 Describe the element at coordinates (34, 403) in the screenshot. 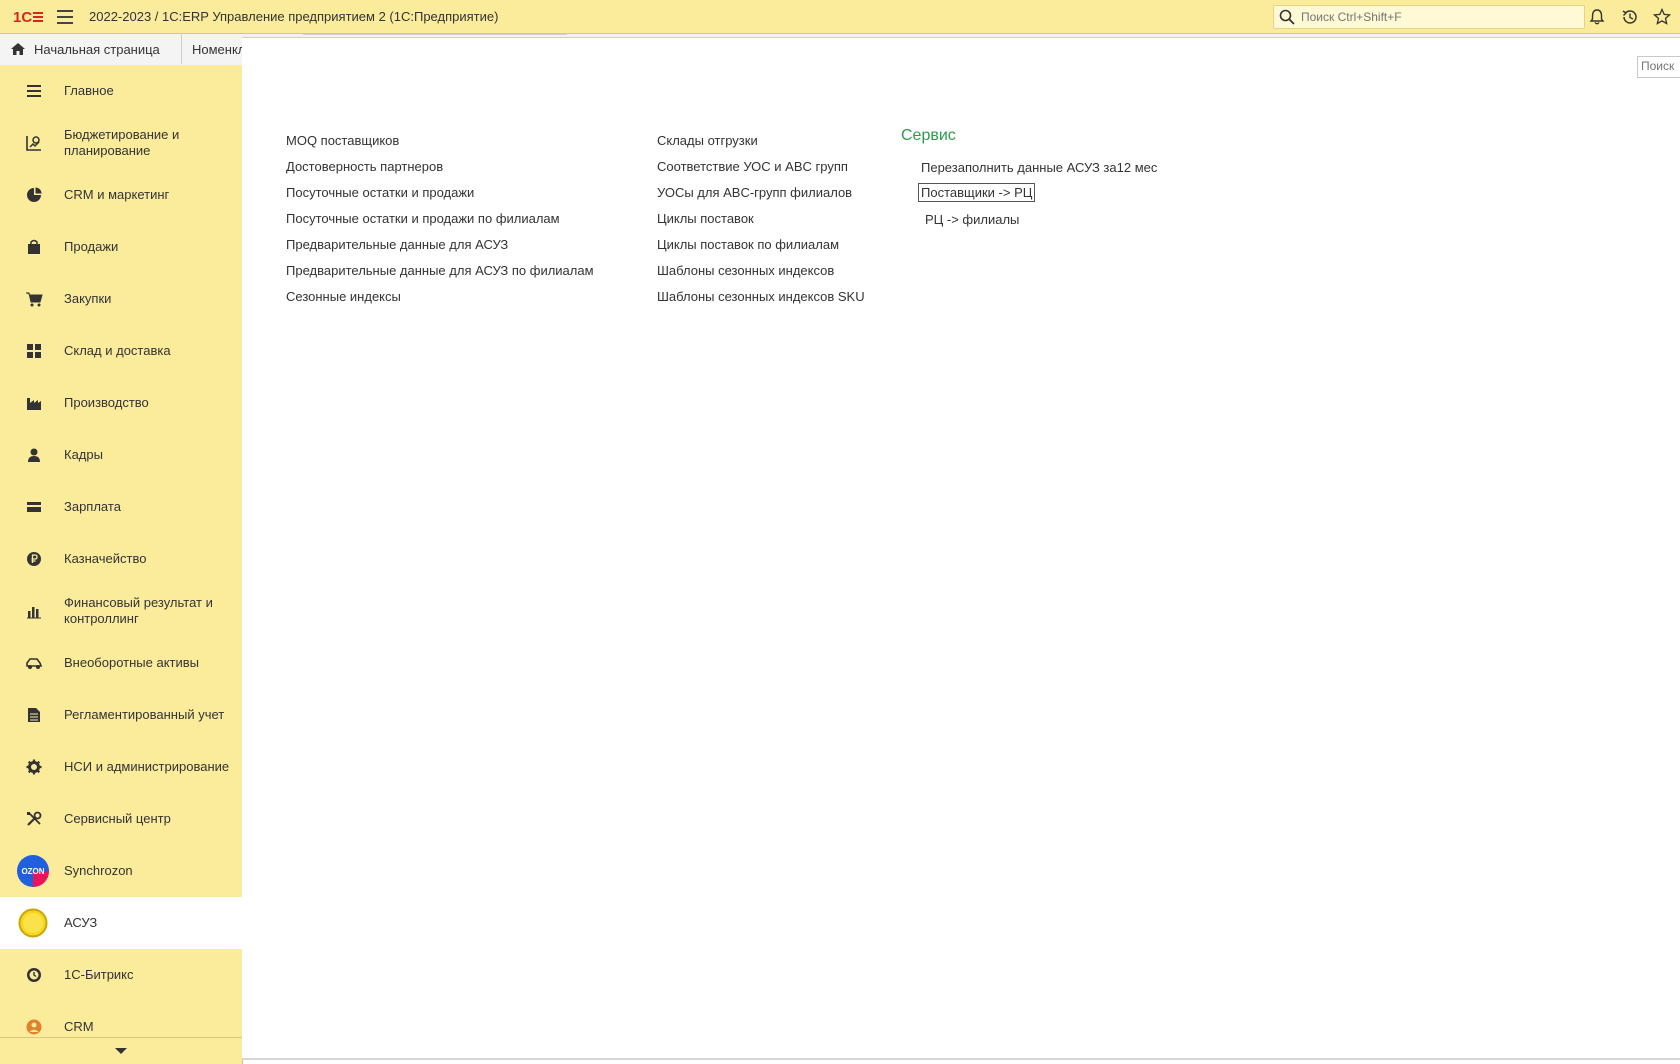

I see `factory-icon` at that location.